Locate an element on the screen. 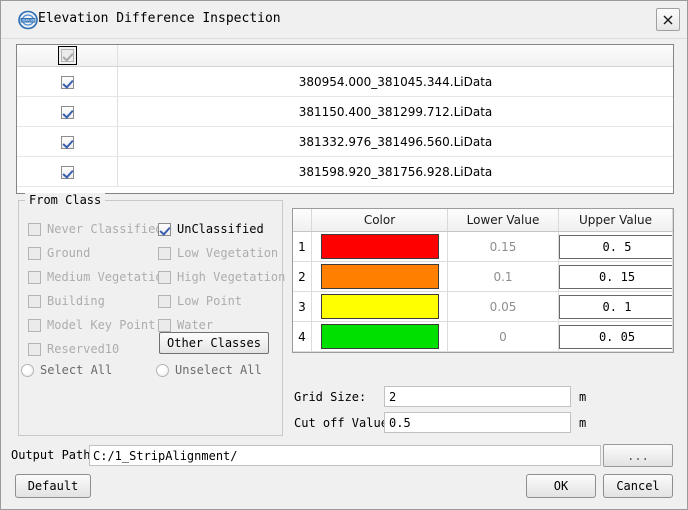 This screenshot has width=688, height=510. table-row: 4 0 0. 05 is located at coordinates (483, 336).